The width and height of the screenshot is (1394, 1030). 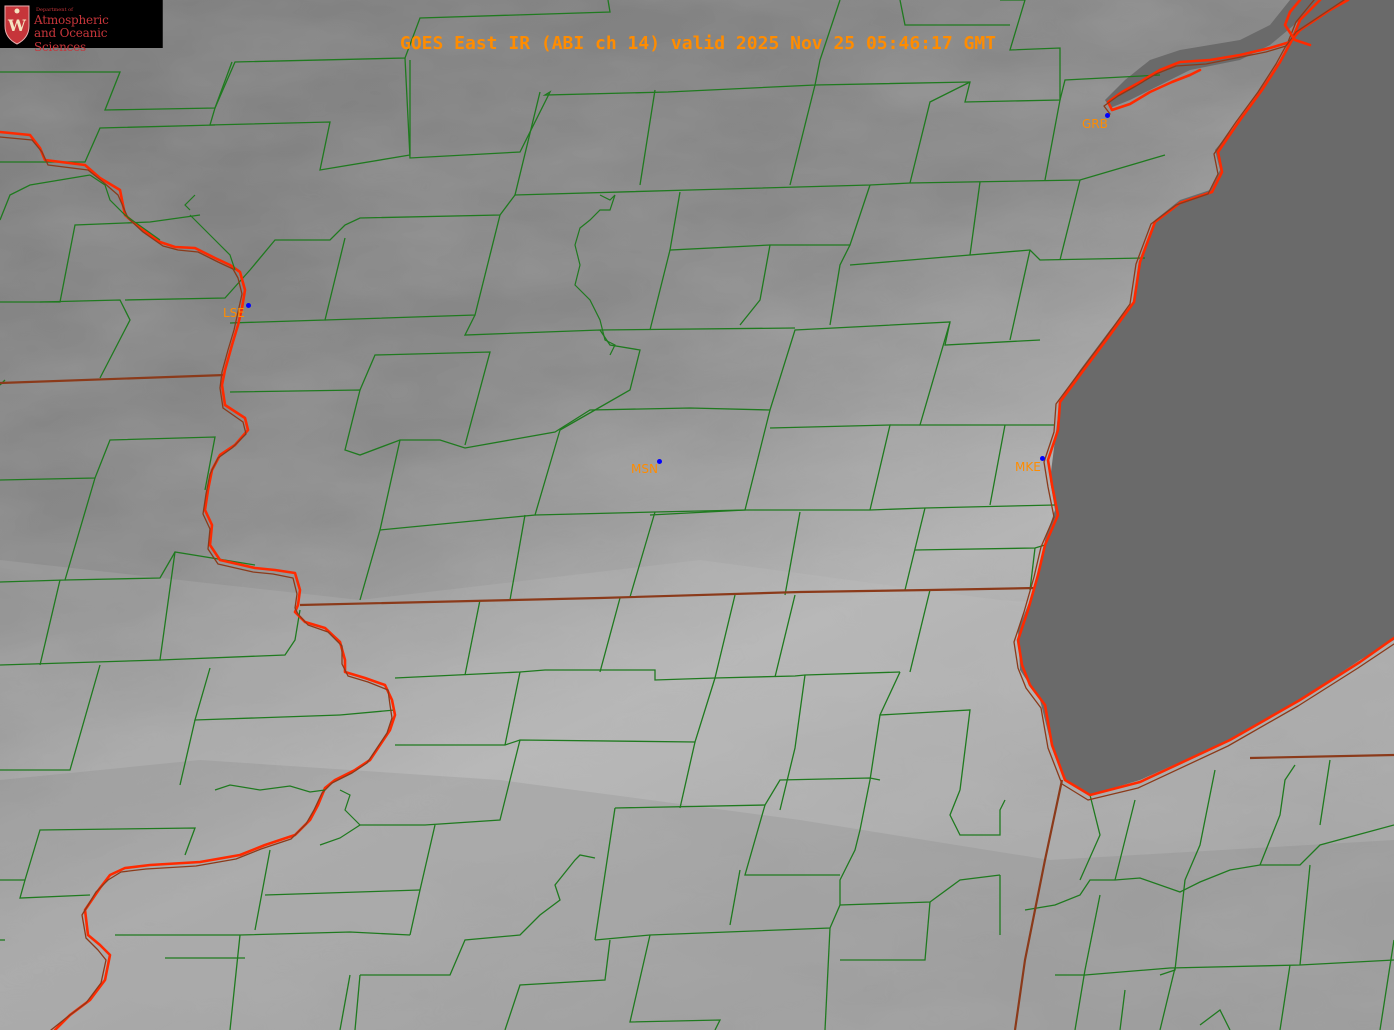 What do you see at coordinates (1028, 467) in the screenshot?
I see `station-label-mke: MKE` at bounding box center [1028, 467].